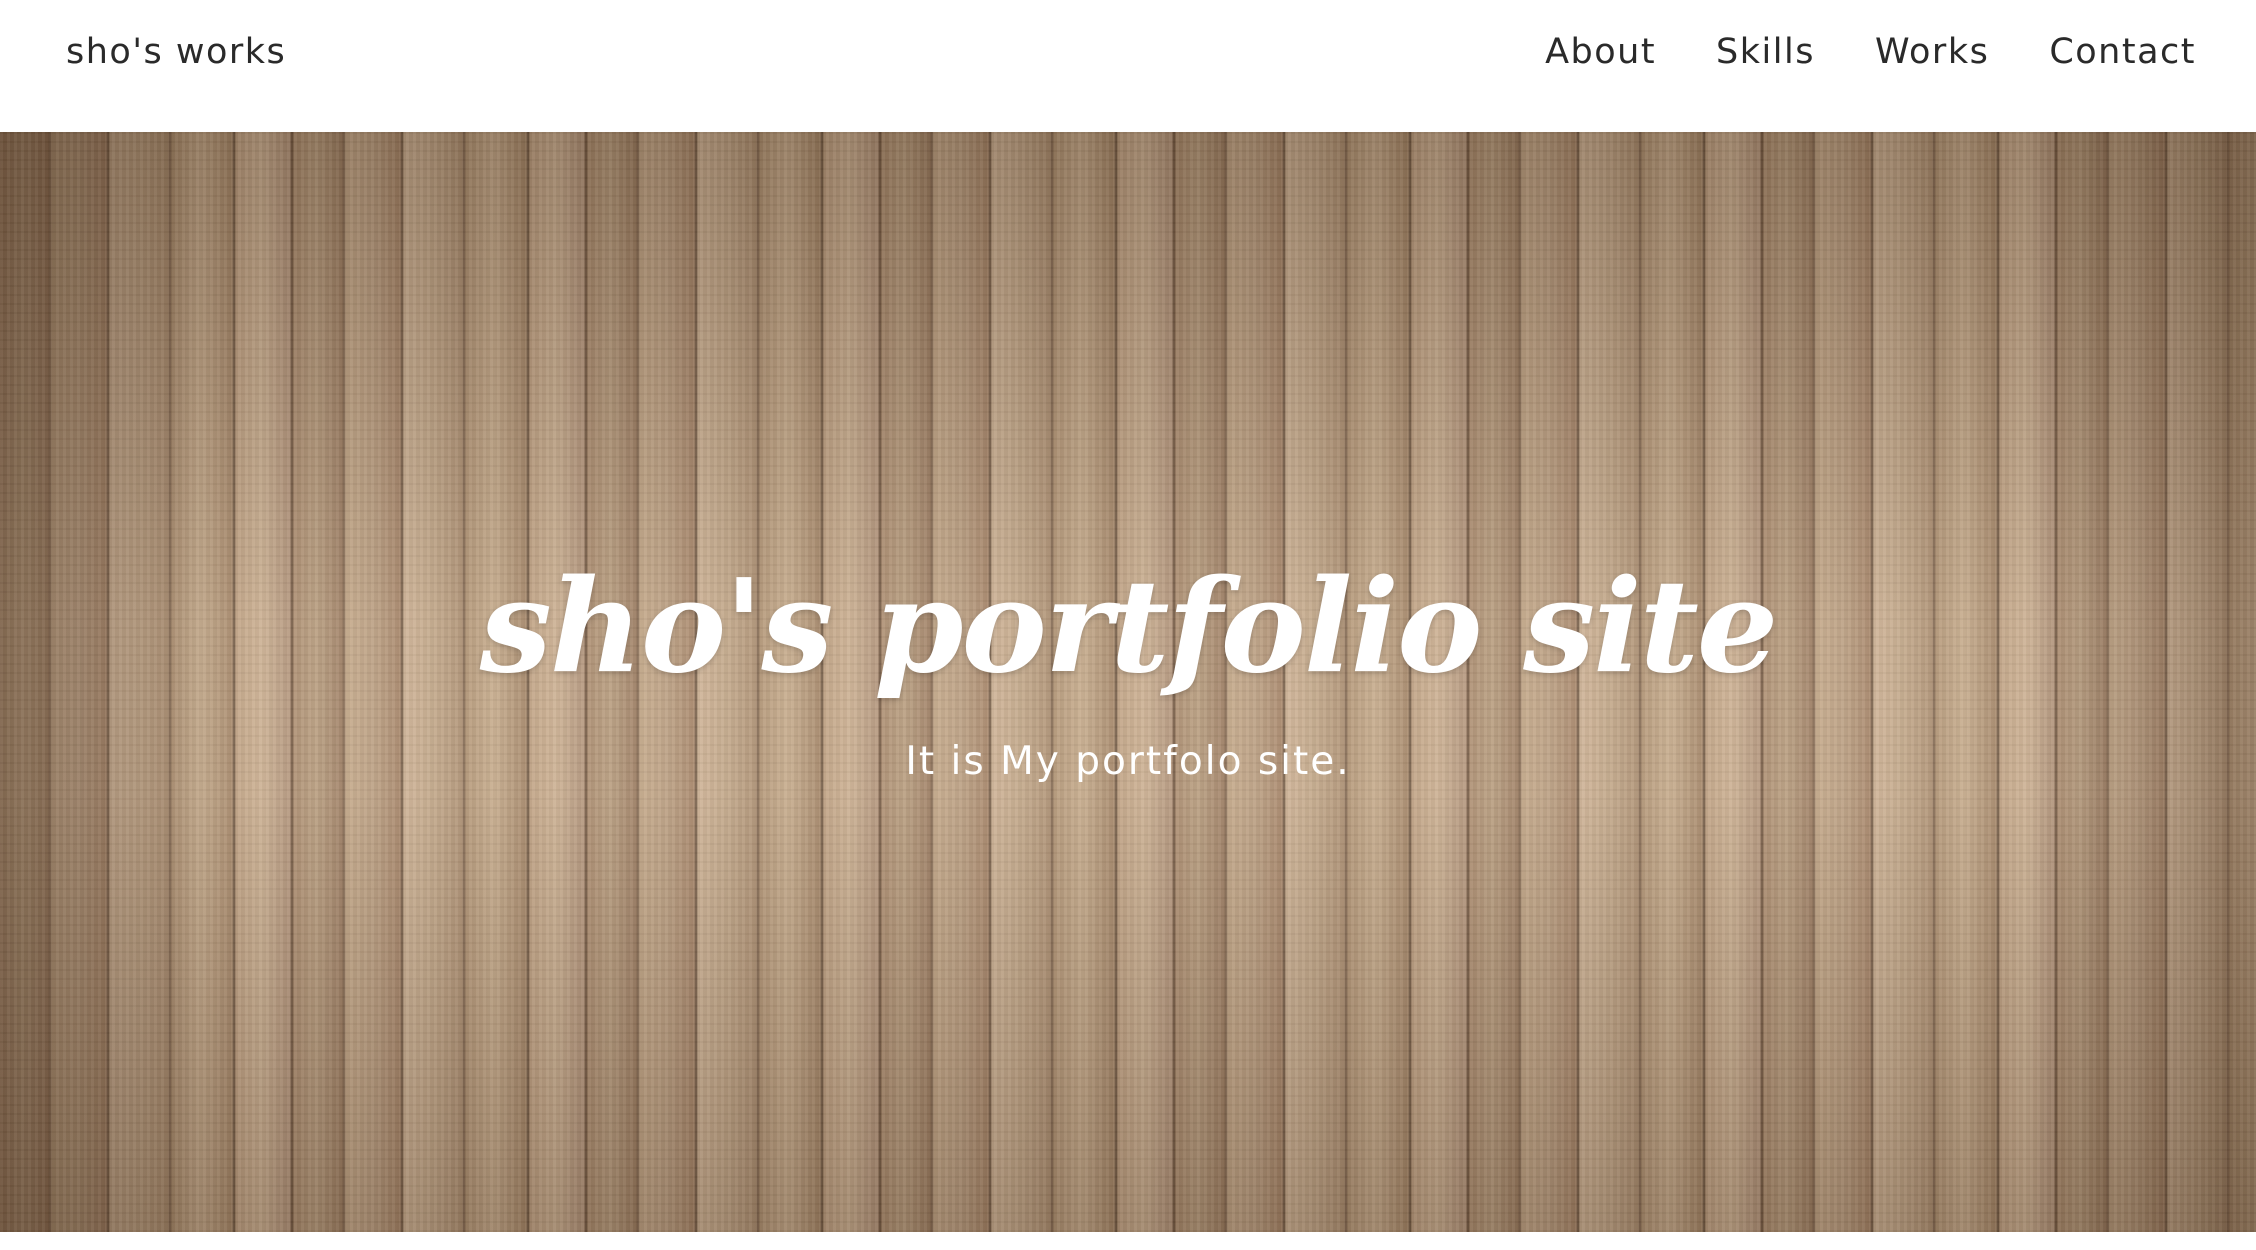 This screenshot has height=1250, width=2256. What do you see at coordinates (1765, 52) in the screenshot?
I see `nav-link-skills: Skills` at bounding box center [1765, 52].